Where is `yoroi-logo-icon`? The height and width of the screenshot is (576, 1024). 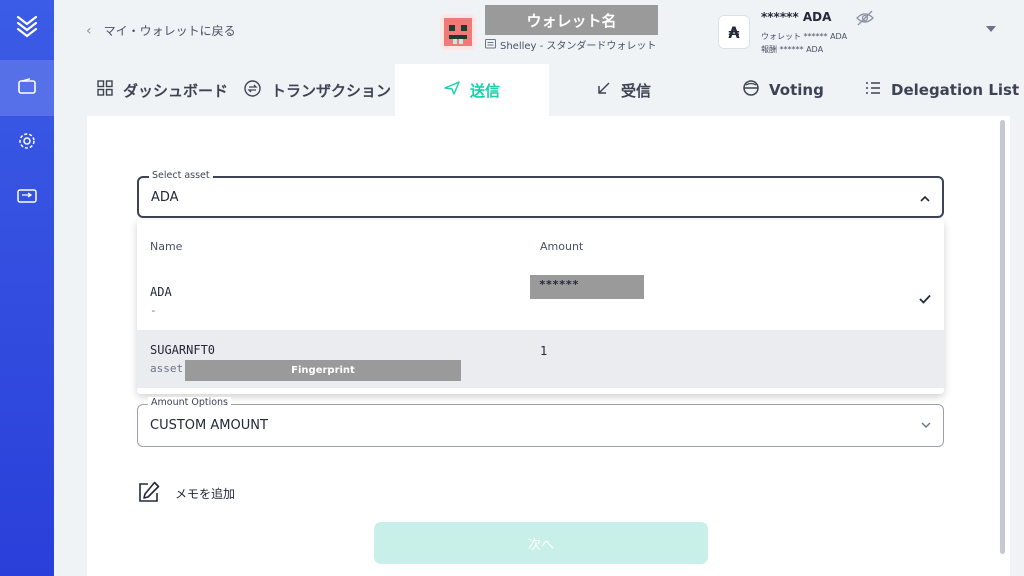 yoroi-logo-icon is located at coordinates (27, 27).